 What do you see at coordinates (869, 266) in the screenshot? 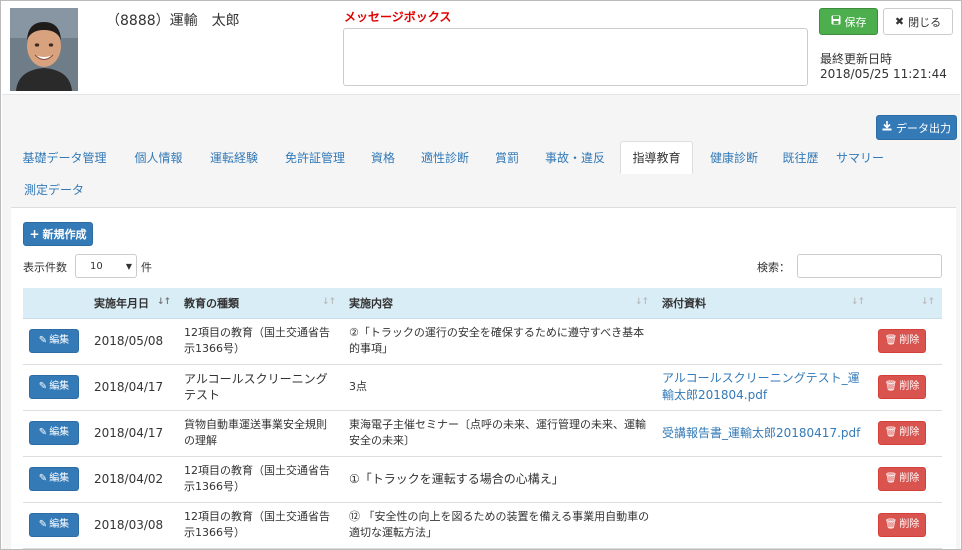
I see `search-input` at bounding box center [869, 266].